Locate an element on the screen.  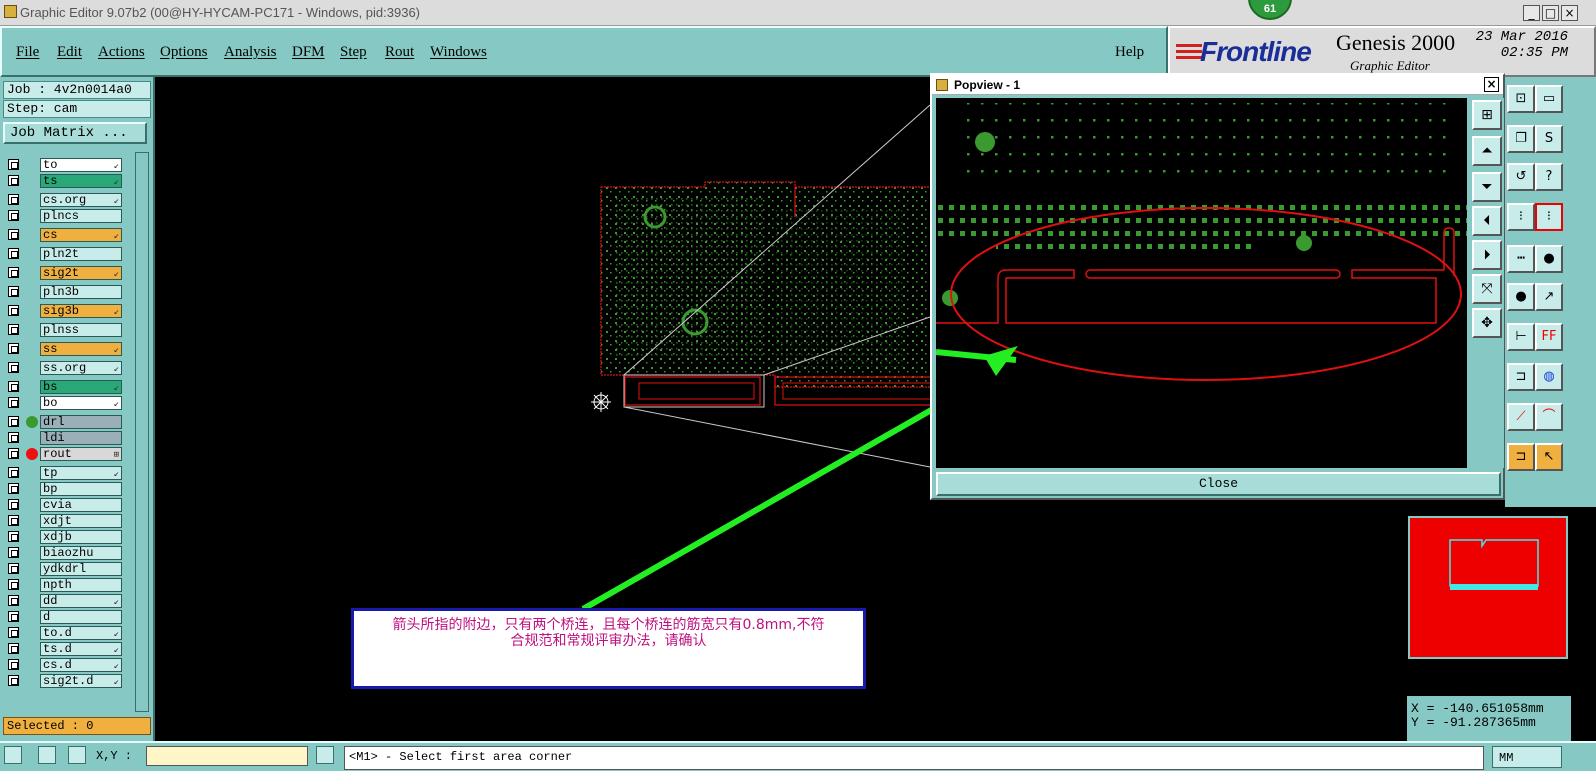
tool-pad-icon: ● is located at coordinates (1549, 259).